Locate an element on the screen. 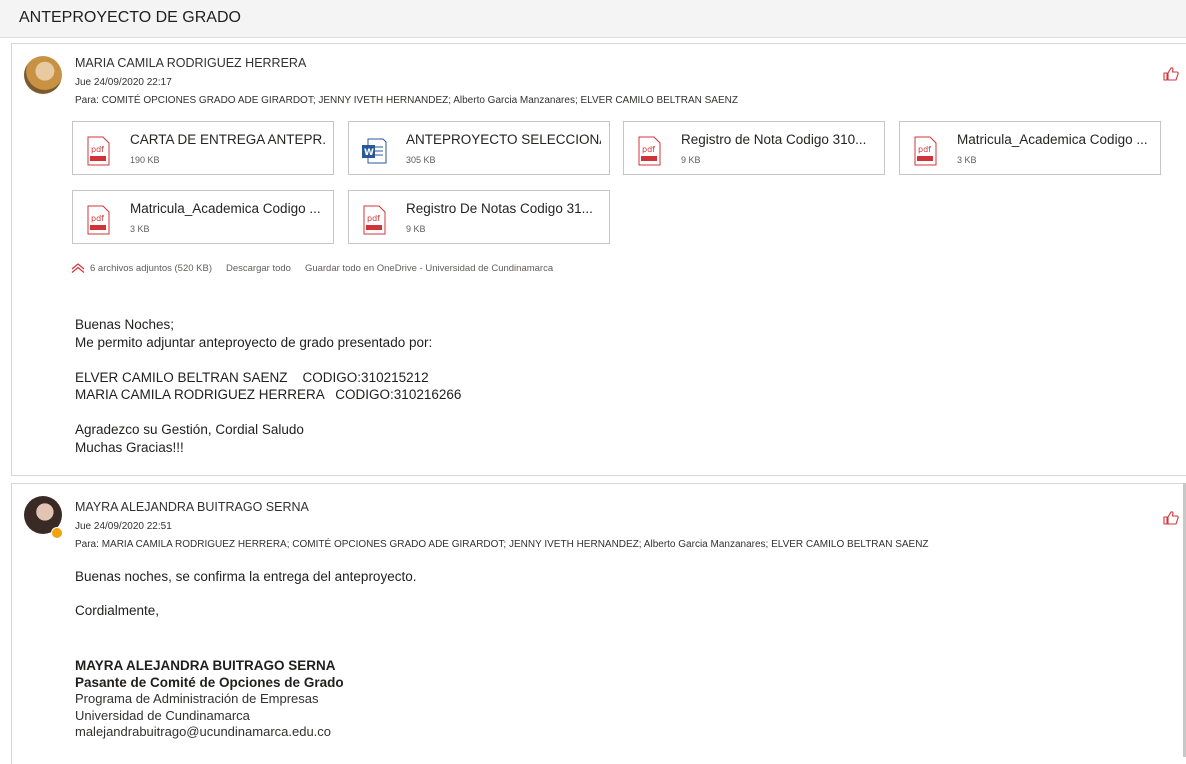  message-closing: Cordialmente, is located at coordinates (117, 610).